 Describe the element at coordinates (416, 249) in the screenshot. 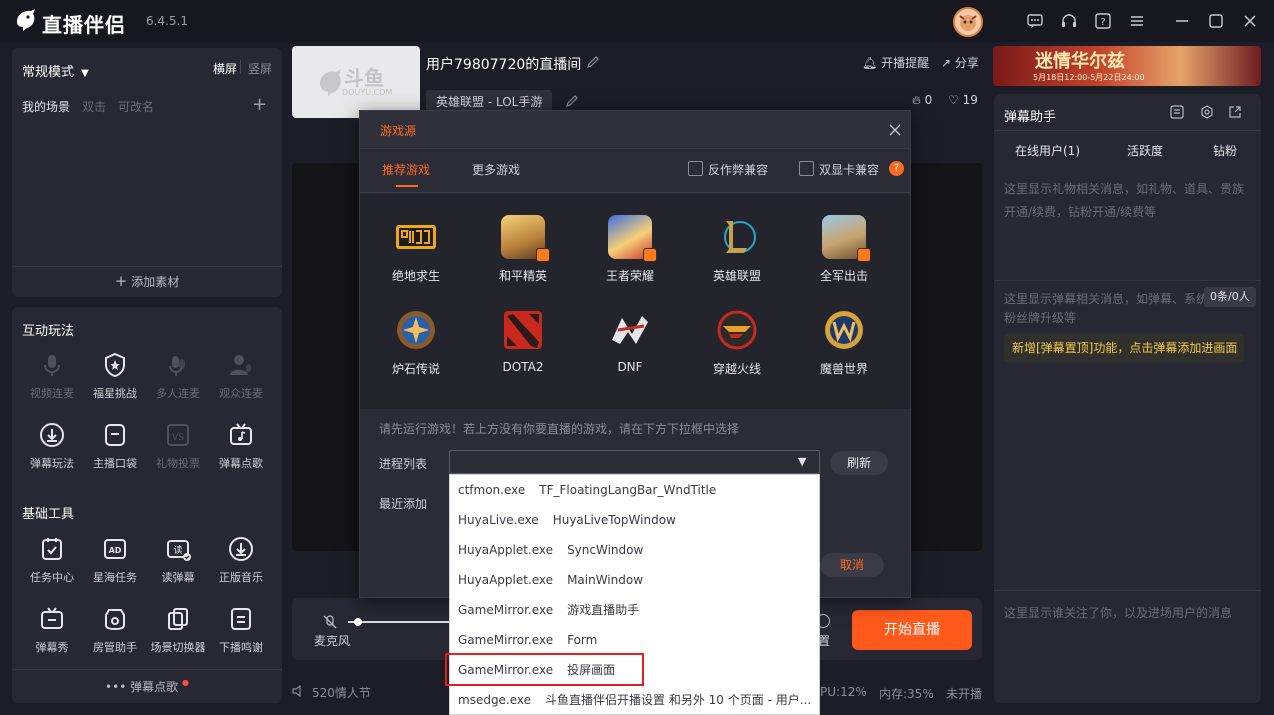

I see `game-pubg: 绝地求生` at that location.